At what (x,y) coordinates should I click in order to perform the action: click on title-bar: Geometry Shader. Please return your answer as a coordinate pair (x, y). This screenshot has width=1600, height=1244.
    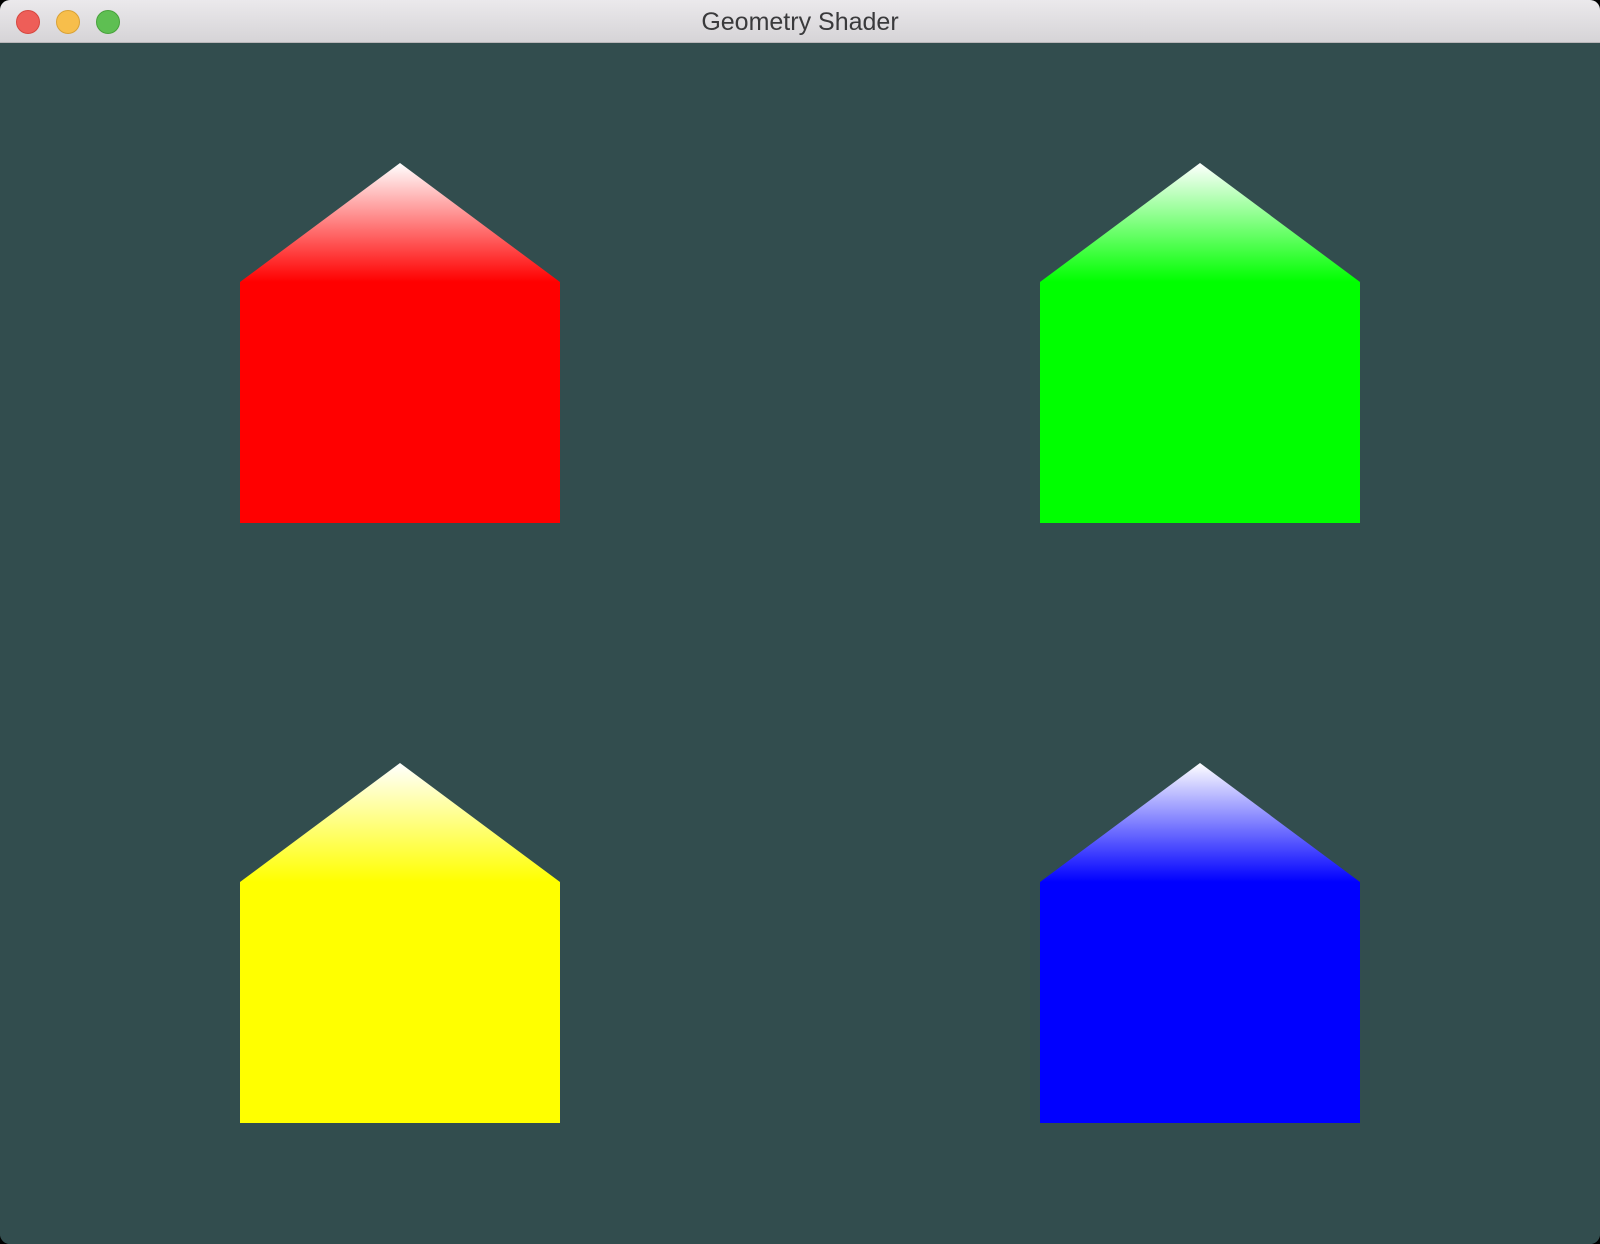
    Looking at the image, I should click on (800, 21).